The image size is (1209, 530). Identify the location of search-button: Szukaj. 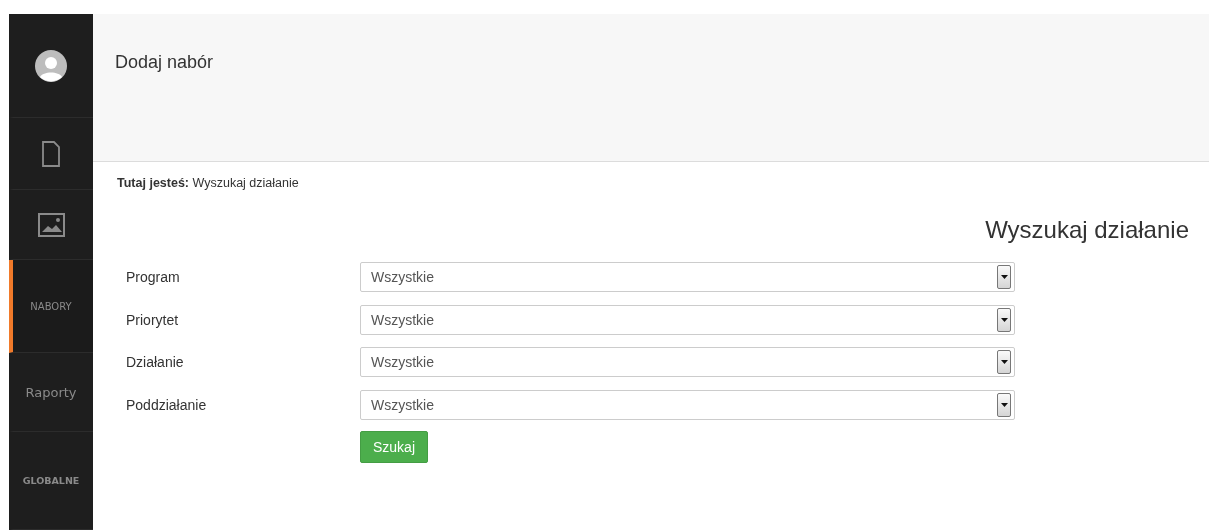
(394, 447).